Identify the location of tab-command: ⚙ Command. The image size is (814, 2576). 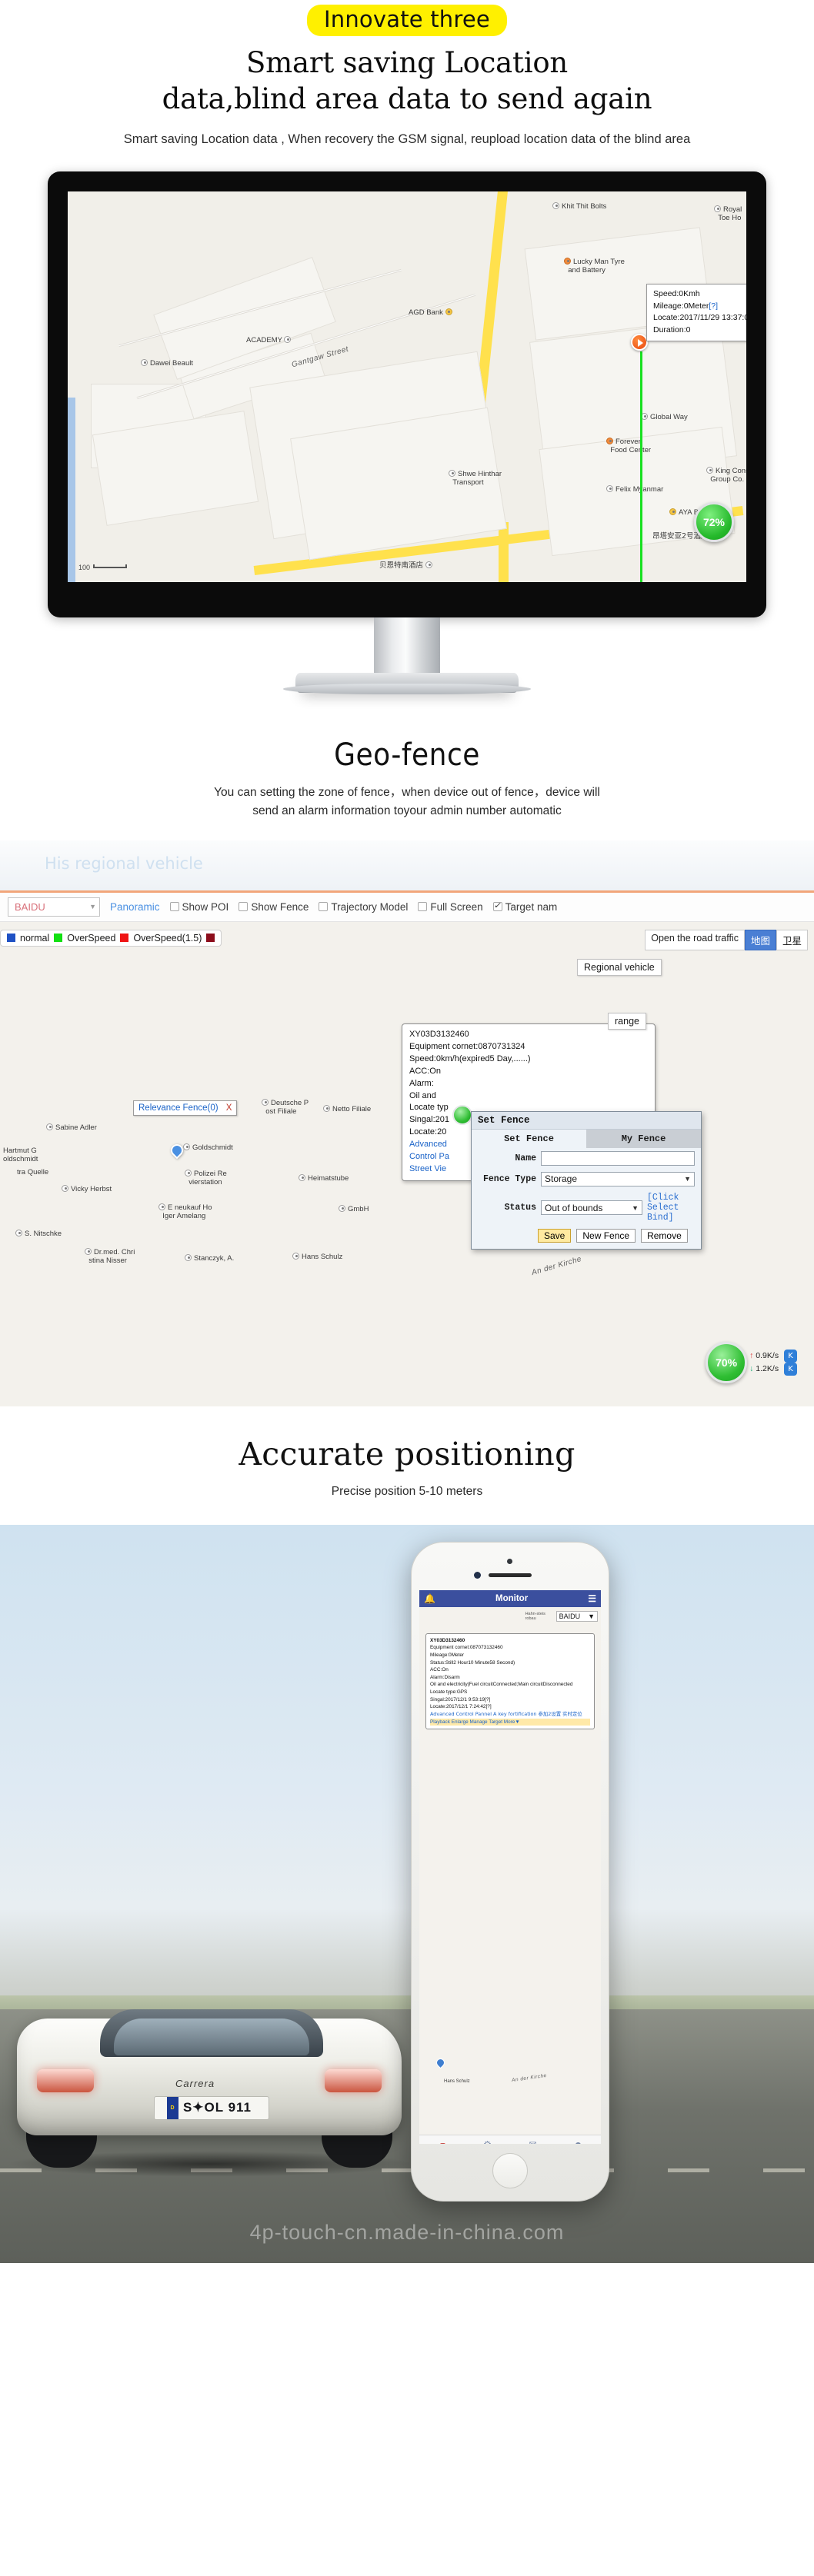
(487, 2142).